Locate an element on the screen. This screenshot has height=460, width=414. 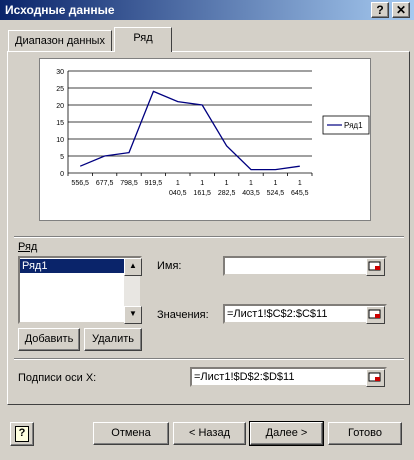
values-value: =Лист1!$C$2:$C$11 is located at coordinates (277, 314).